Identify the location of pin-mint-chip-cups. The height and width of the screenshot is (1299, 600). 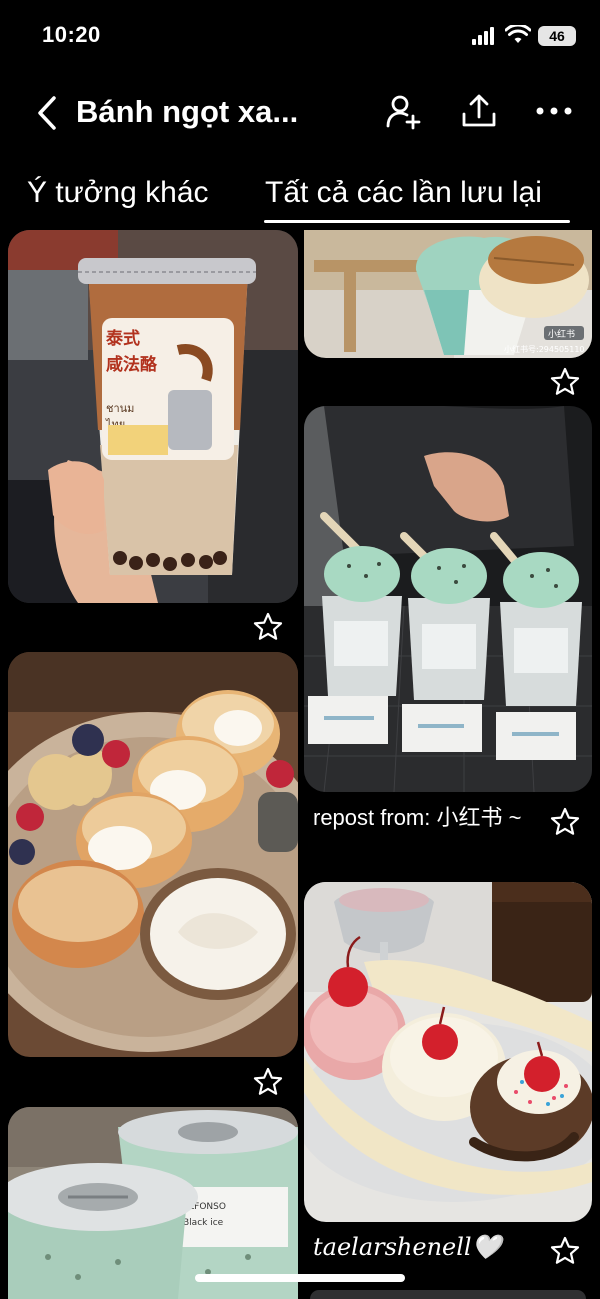
(448, 599).